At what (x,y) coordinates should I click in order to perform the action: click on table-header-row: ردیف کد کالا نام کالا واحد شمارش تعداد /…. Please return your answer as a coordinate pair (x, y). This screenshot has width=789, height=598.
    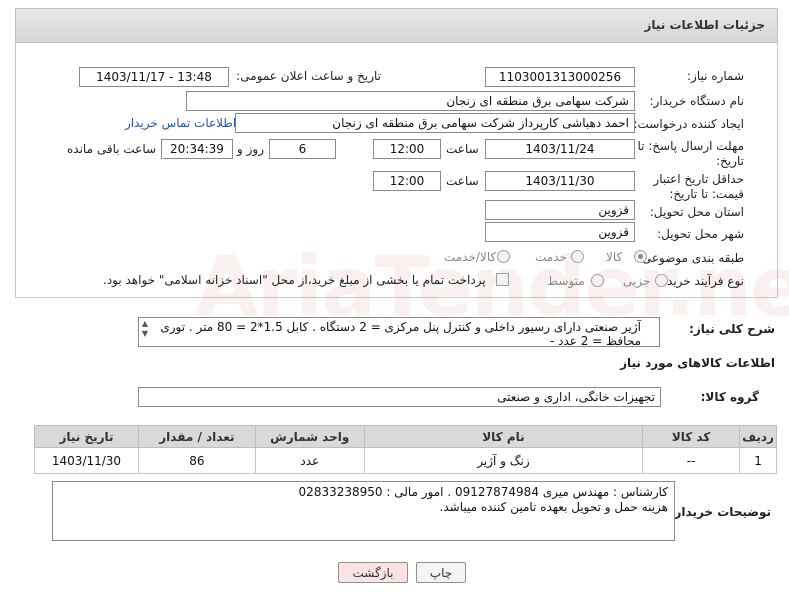
    Looking at the image, I should click on (405, 436).